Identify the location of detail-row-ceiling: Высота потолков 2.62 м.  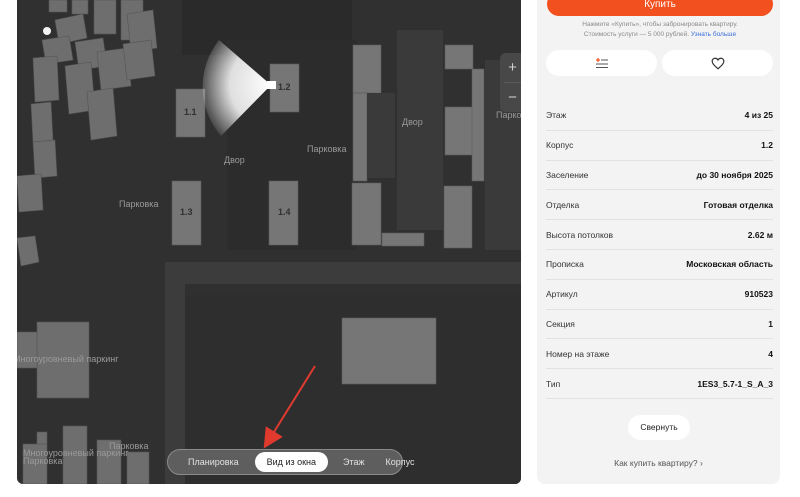
(659, 235).